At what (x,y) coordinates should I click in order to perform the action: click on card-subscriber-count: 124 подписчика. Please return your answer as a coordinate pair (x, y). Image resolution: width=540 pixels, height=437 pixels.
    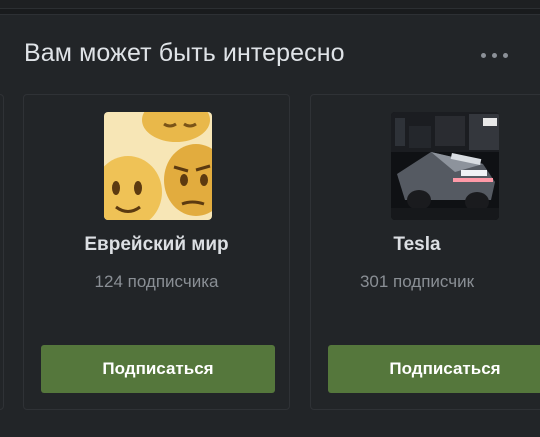
    Looking at the image, I should click on (156, 281).